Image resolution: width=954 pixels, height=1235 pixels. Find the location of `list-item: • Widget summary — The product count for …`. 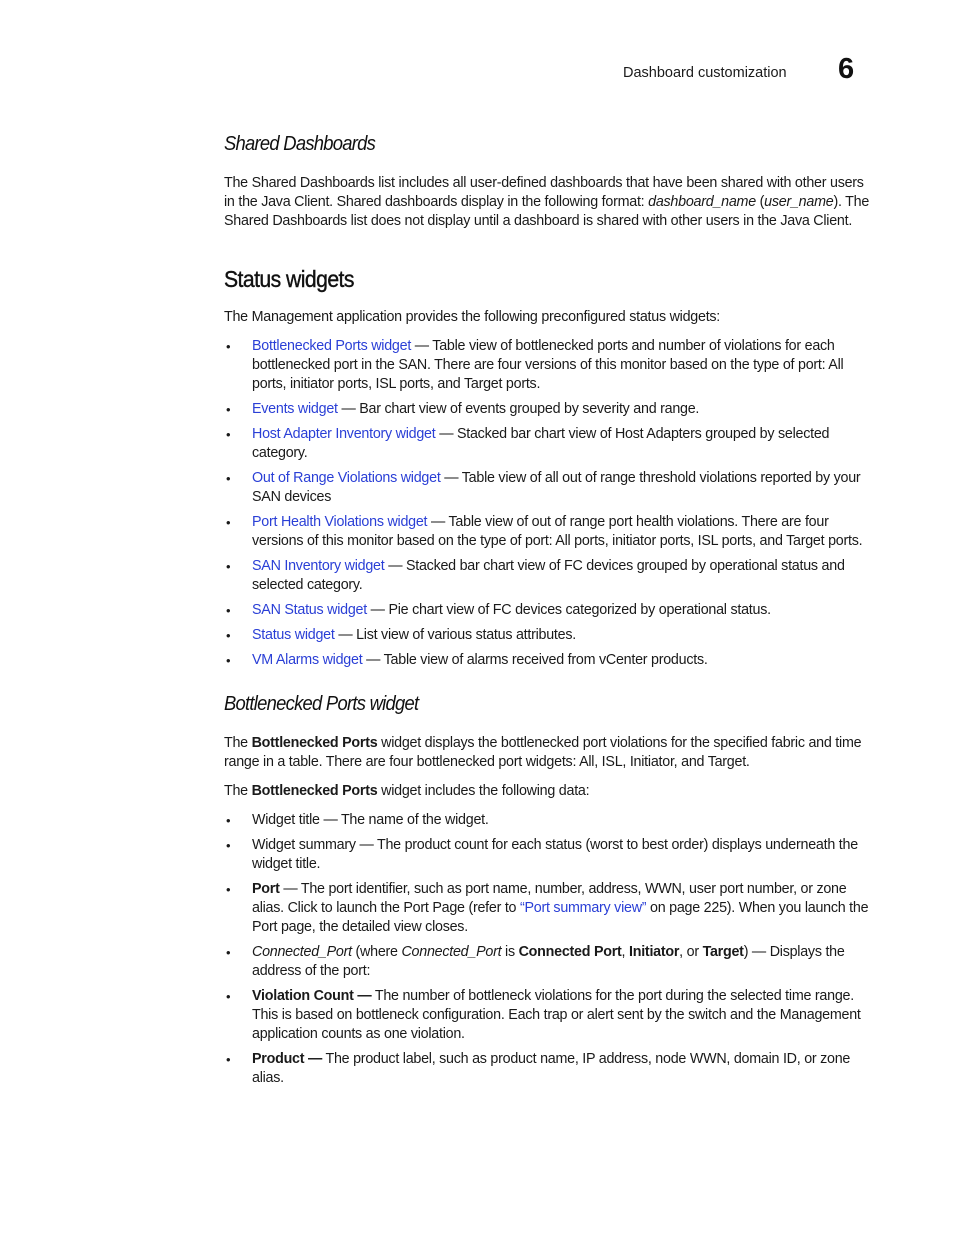

list-item: • Widget summary — The product count for … is located at coordinates (549, 855).